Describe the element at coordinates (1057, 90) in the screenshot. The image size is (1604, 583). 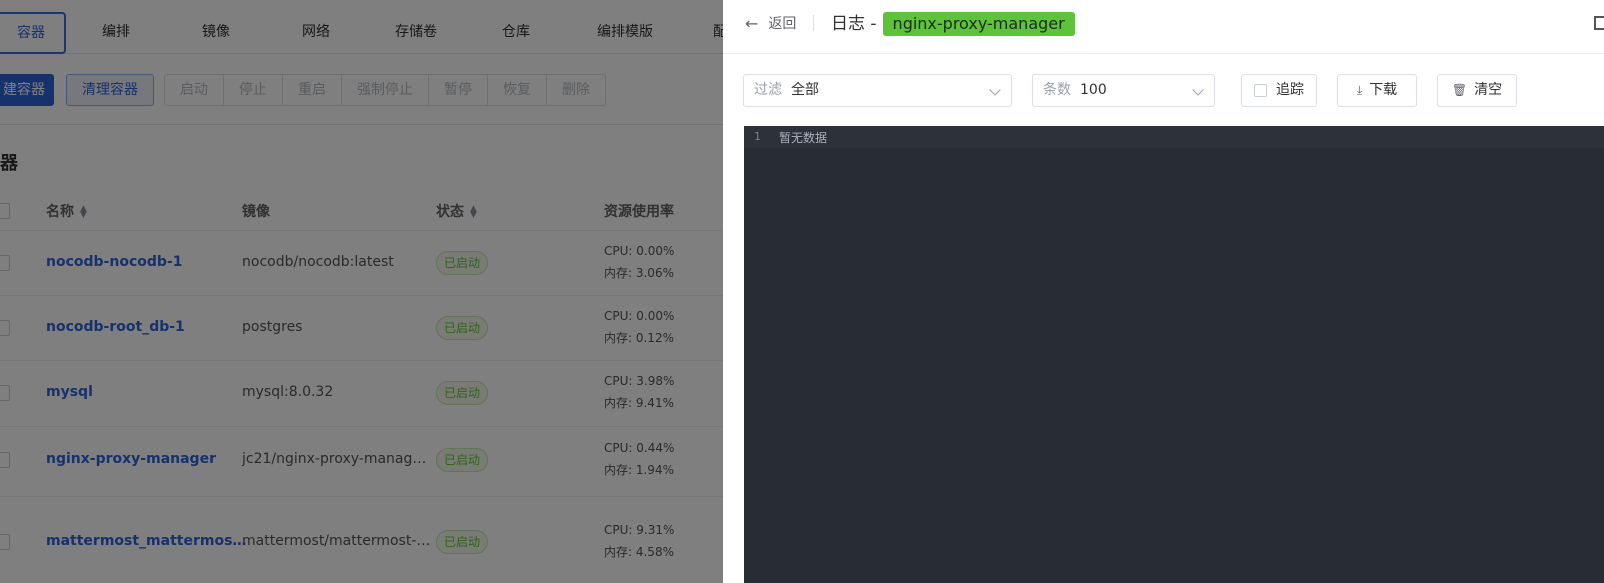
I see `count-label: 条数` at that location.